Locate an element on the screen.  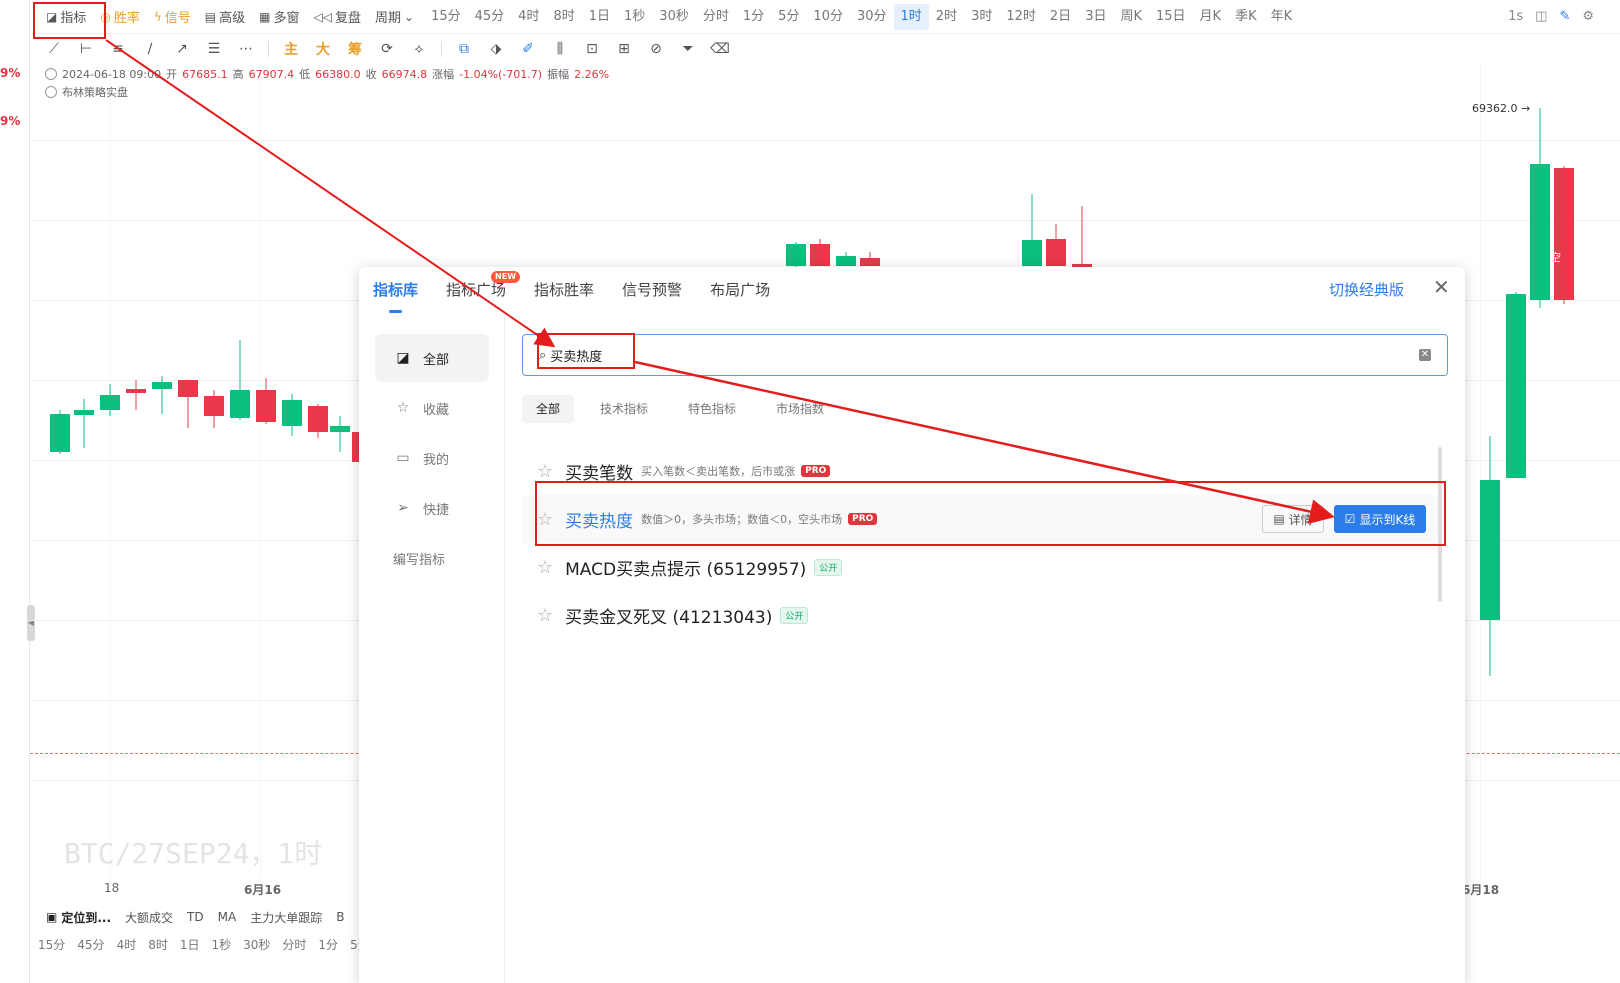
period-item: 1时 is located at coordinates (911, 16).